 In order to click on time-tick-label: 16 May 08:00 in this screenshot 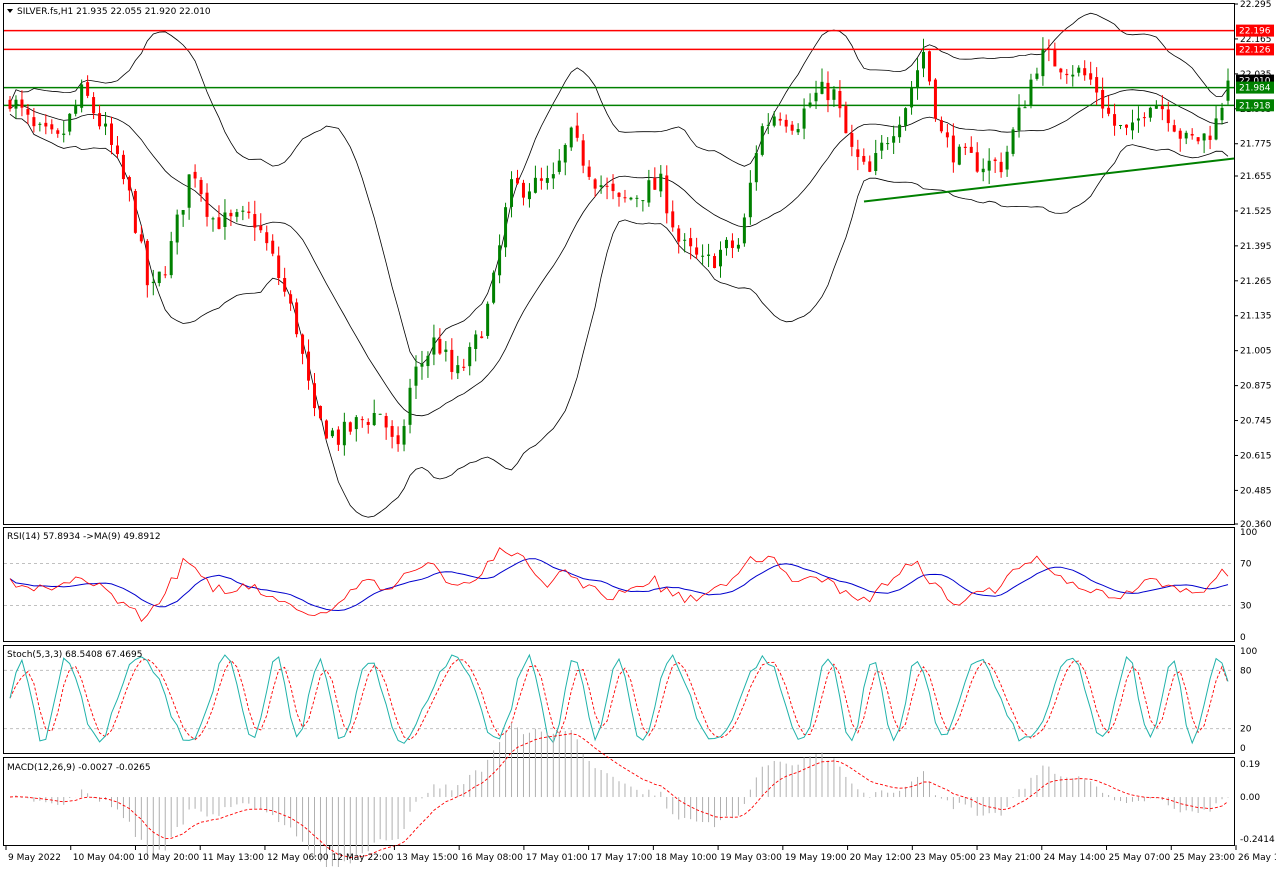, I will do `click(492, 858)`.